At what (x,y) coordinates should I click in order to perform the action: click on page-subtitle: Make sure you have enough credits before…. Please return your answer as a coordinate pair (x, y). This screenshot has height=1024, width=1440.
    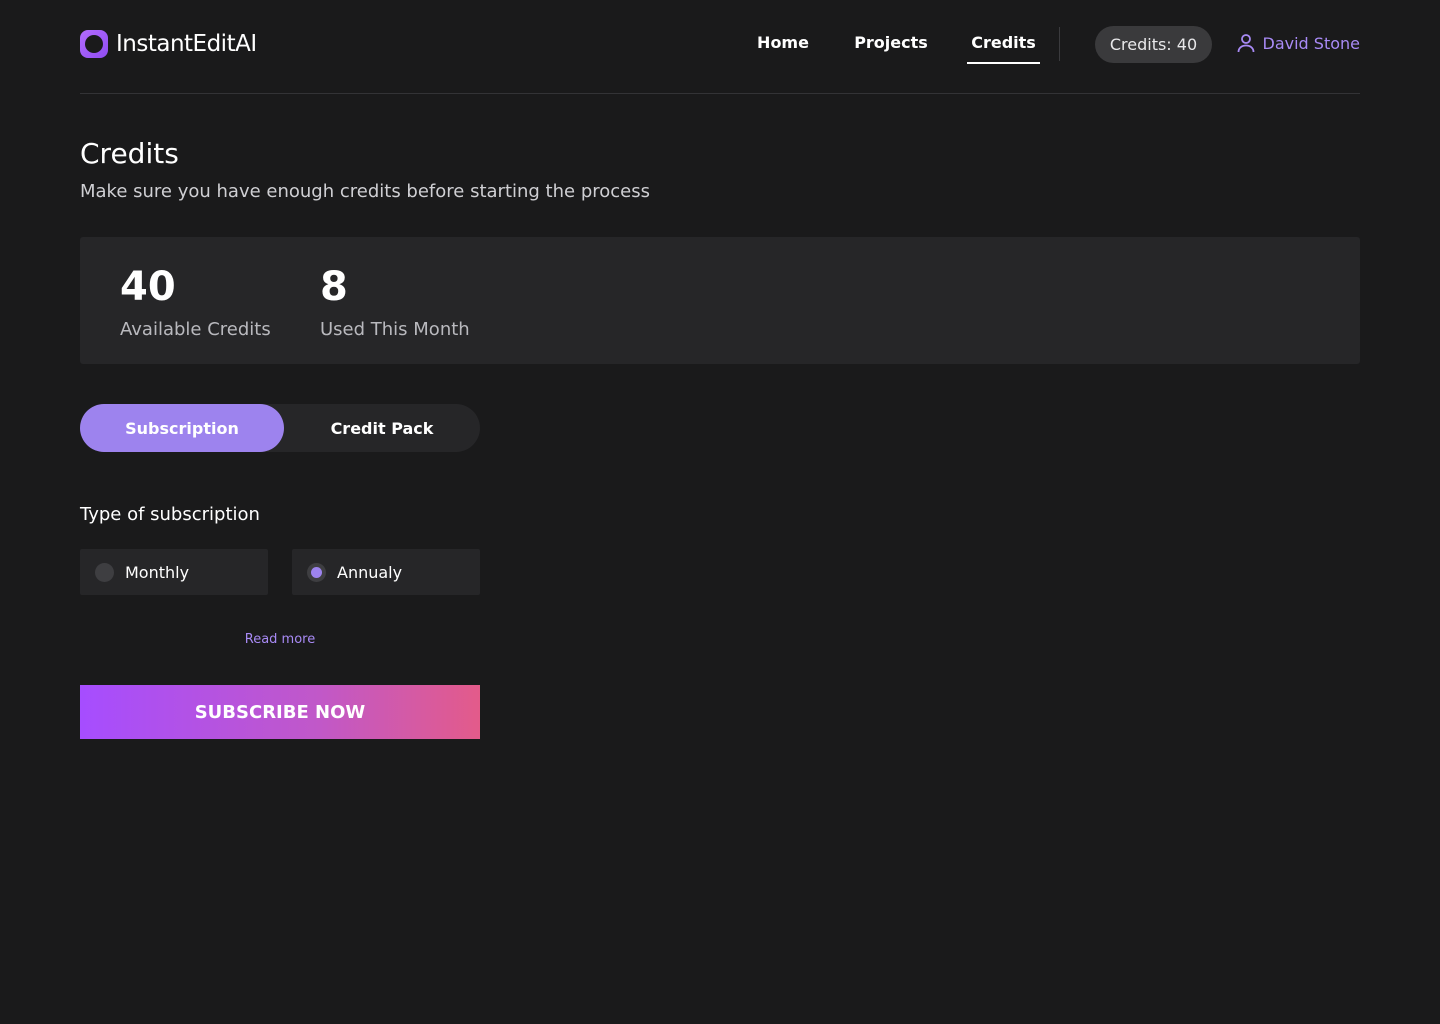
    Looking at the image, I should click on (365, 191).